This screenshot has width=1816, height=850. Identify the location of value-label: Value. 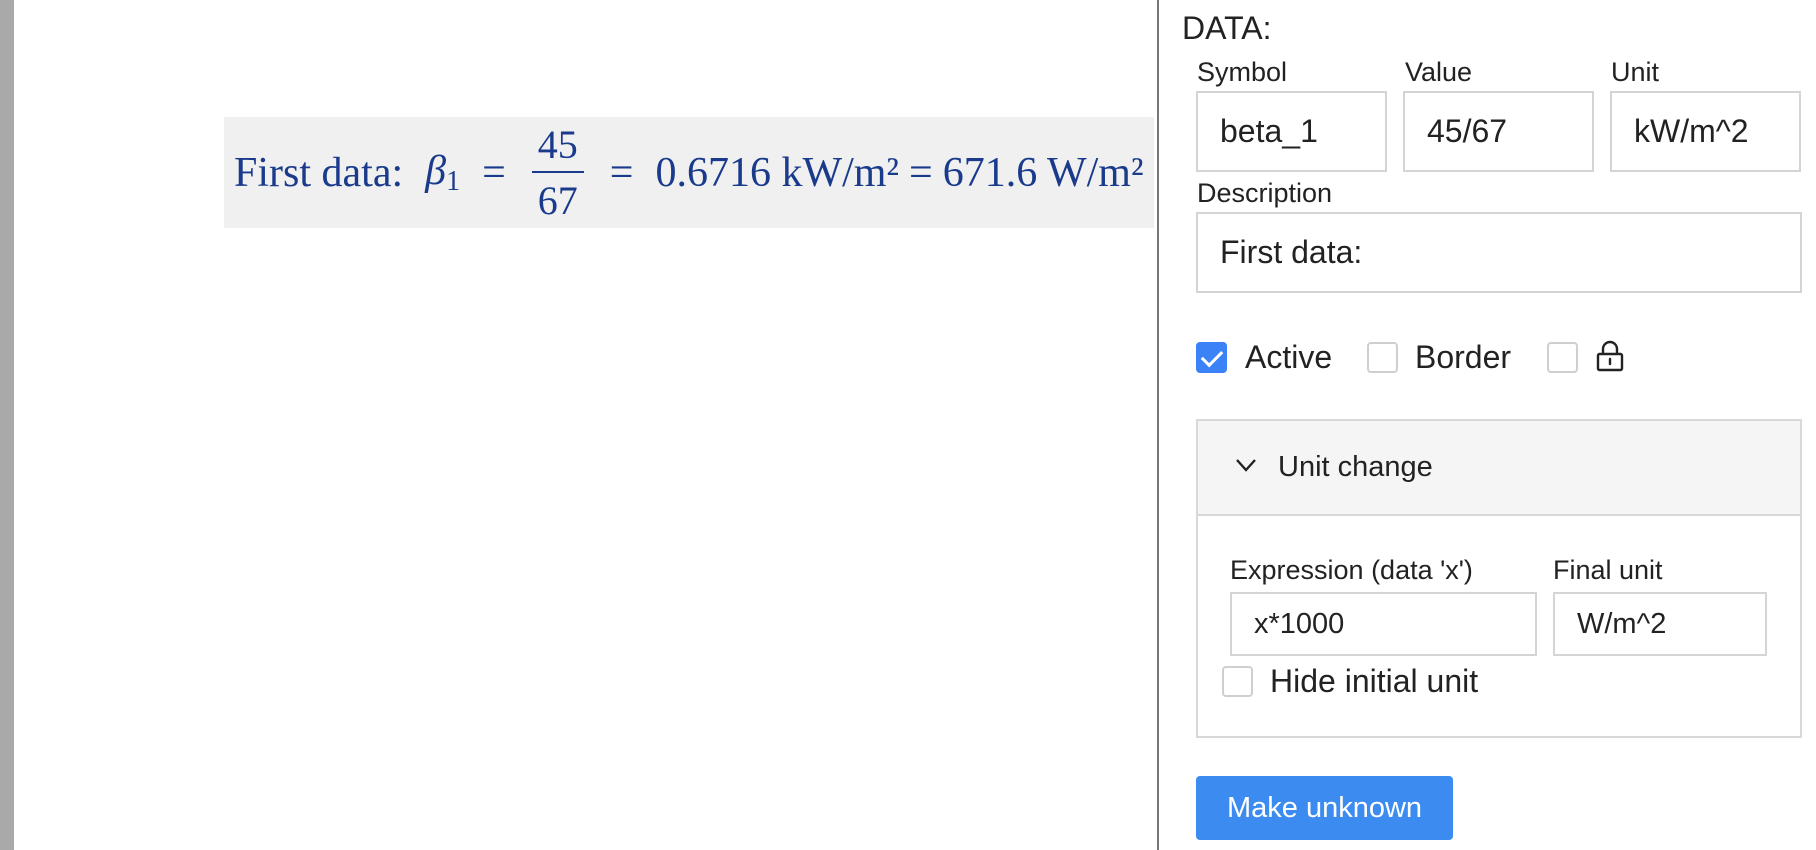
(1439, 72).